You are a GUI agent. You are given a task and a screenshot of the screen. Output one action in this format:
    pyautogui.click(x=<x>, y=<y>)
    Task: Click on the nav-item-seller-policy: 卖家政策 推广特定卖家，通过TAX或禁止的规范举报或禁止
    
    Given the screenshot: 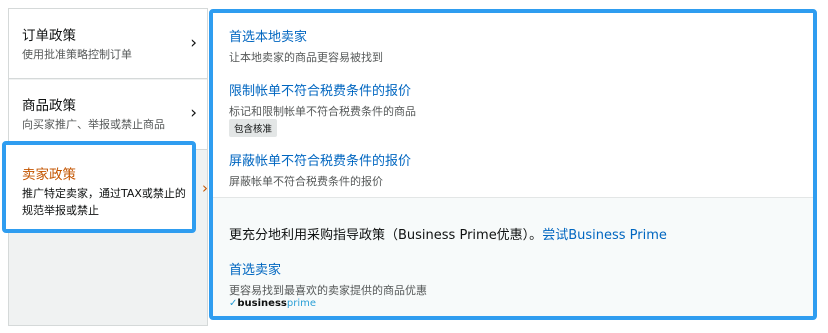 What is the action you would take?
    pyautogui.click(x=99, y=187)
    